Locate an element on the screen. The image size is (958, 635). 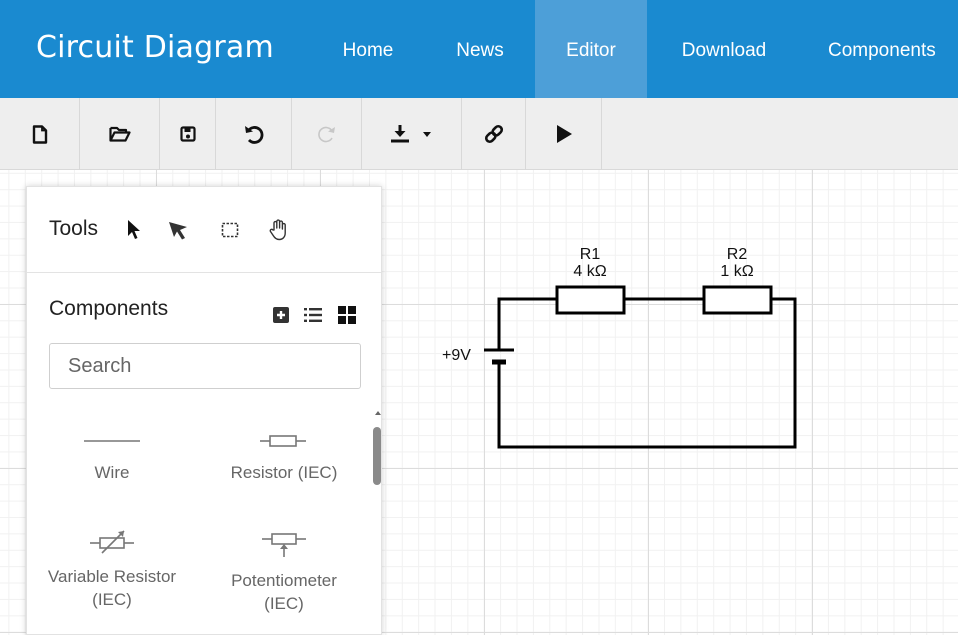
redo-button is located at coordinates (327, 134).